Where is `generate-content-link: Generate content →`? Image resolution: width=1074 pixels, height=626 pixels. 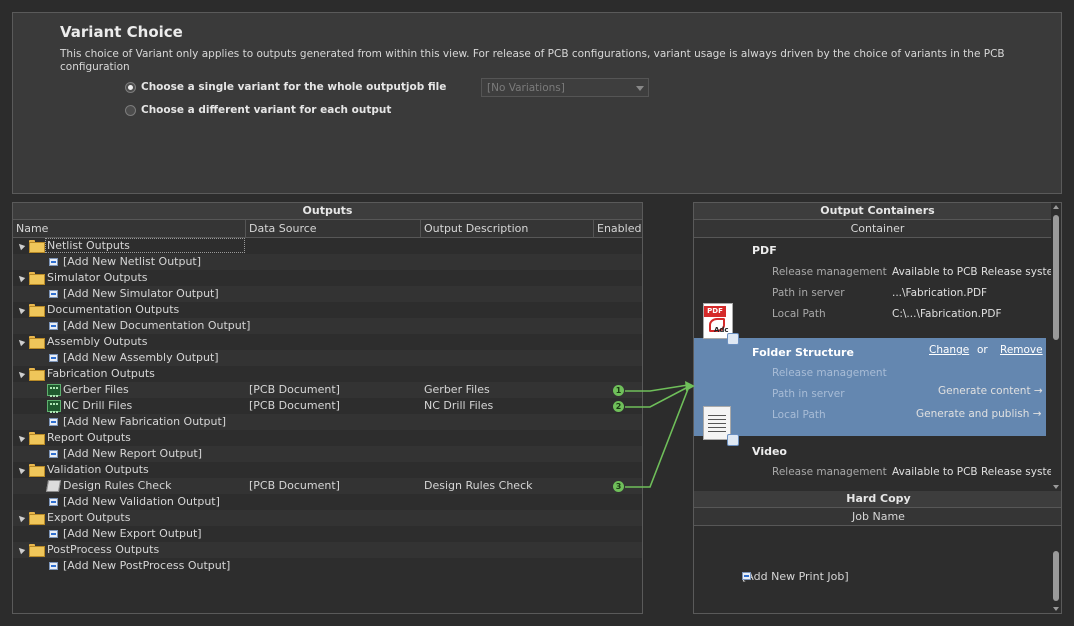 generate-content-link: Generate content → is located at coordinates (990, 391).